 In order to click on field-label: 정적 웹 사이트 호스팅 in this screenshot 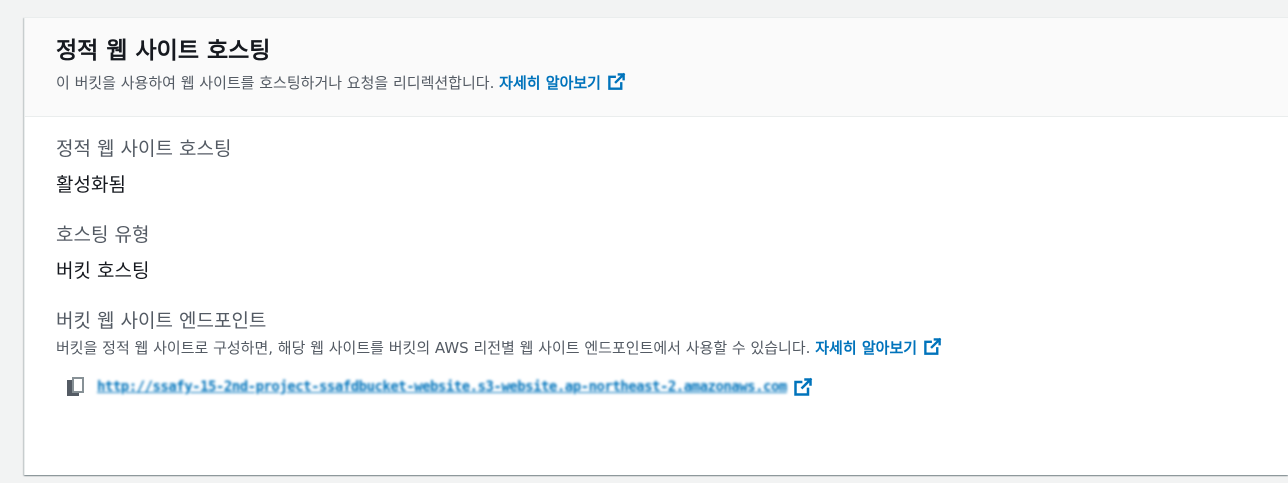, I will do `click(144, 149)`.